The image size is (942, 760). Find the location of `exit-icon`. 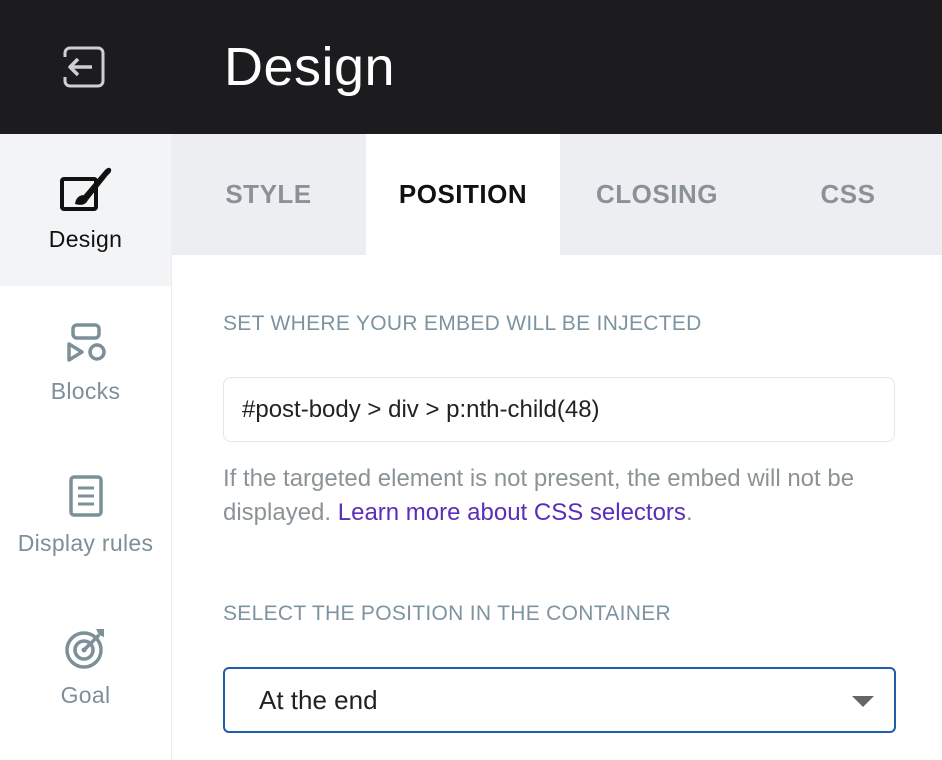

exit-icon is located at coordinates (83, 67).